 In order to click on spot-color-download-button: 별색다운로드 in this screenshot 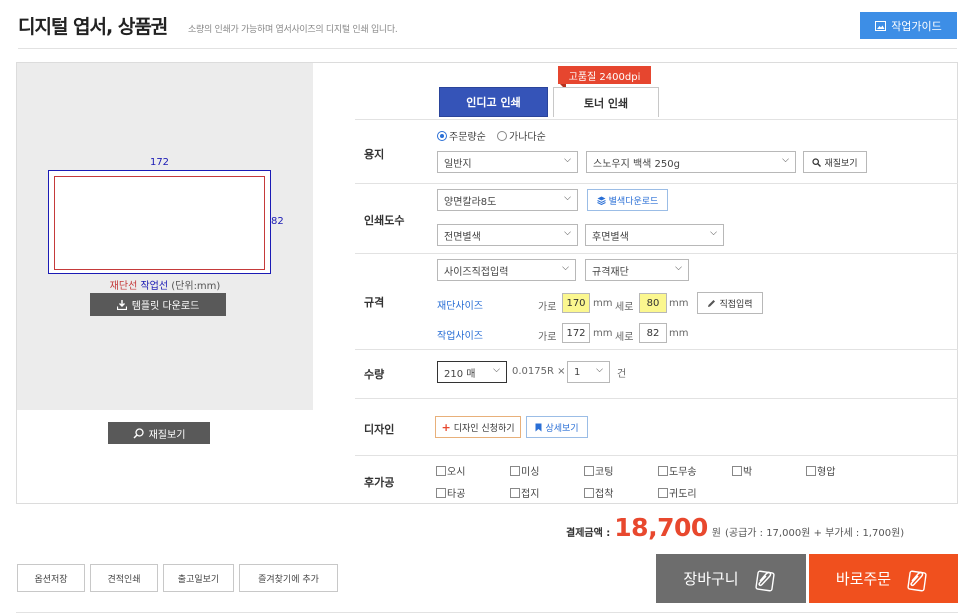, I will do `click(627, 200)`.